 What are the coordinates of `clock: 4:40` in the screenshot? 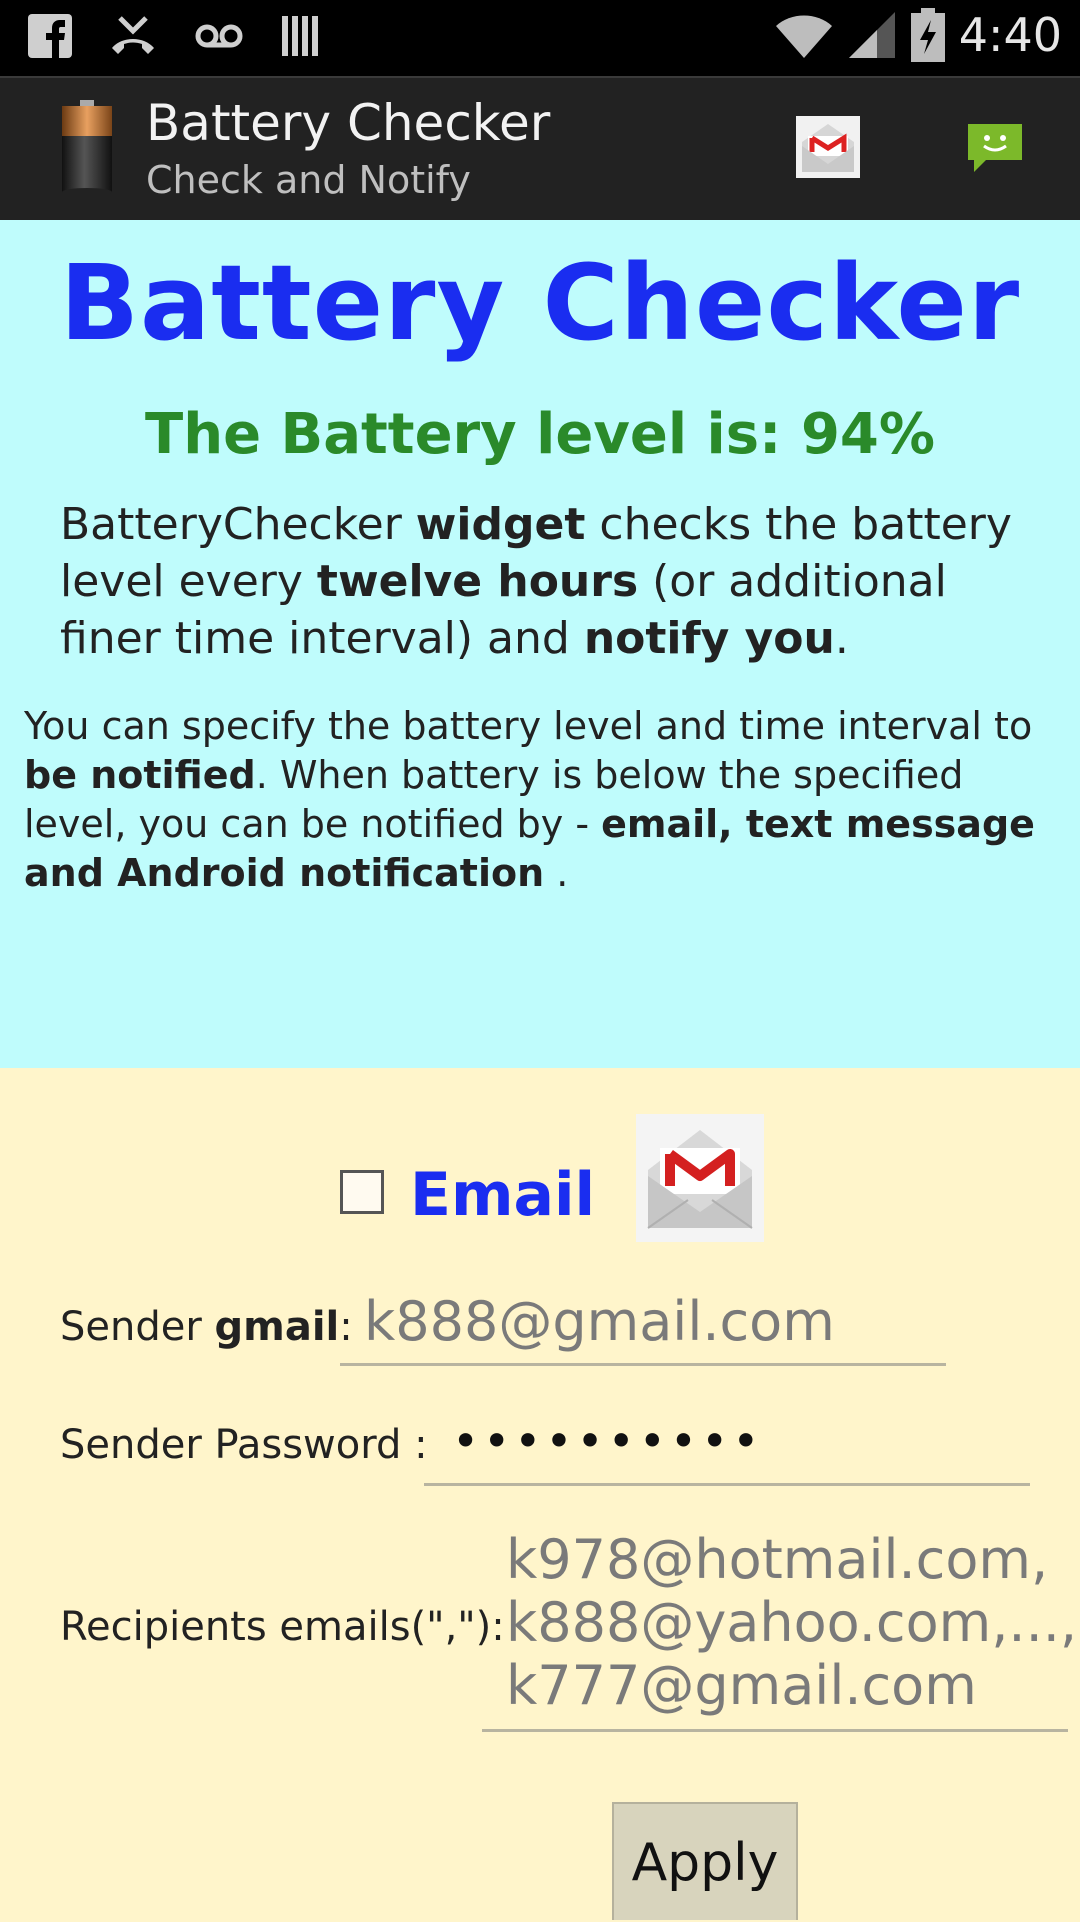 It's located at (1010, 35).